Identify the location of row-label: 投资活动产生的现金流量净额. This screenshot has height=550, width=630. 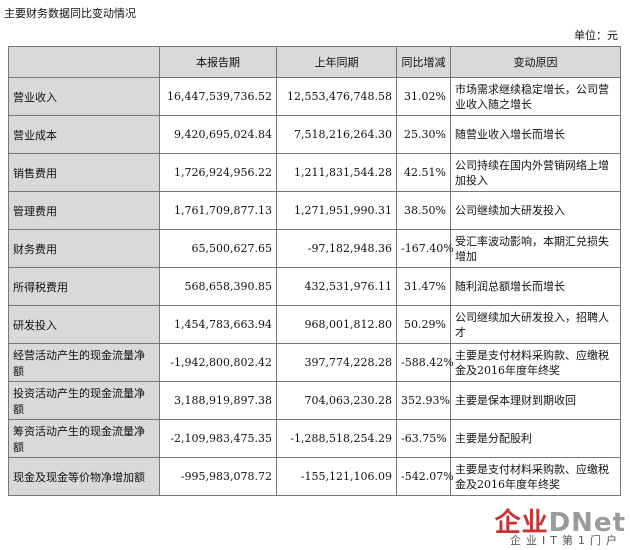
(84, 400).